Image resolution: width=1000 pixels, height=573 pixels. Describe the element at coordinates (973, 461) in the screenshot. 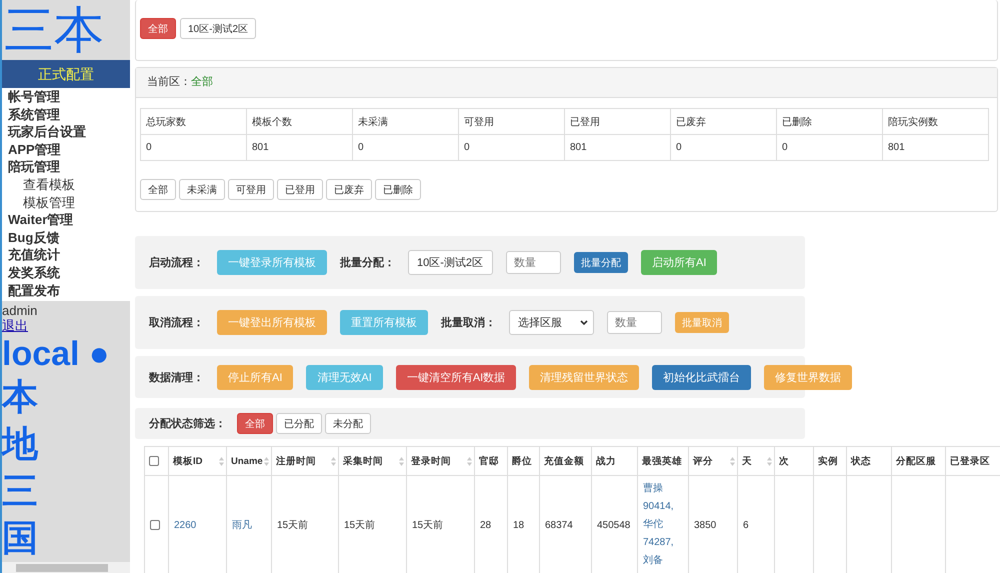

I see `column-header: 已登录区` at that location.